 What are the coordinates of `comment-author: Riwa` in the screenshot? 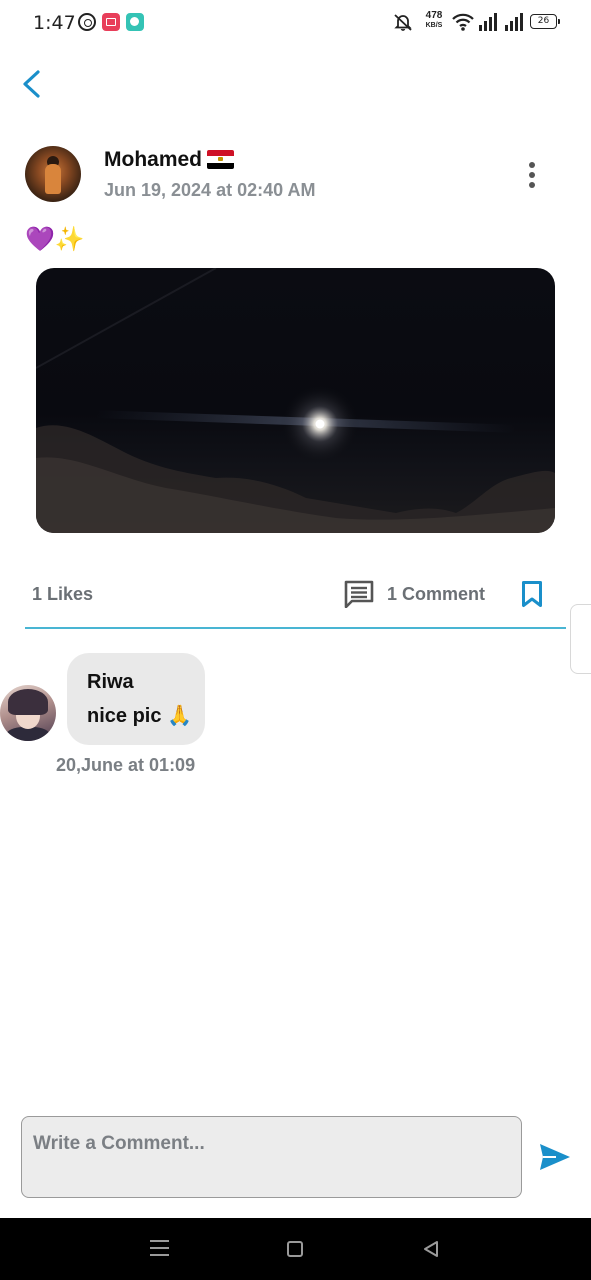 It's located at (110, 682).